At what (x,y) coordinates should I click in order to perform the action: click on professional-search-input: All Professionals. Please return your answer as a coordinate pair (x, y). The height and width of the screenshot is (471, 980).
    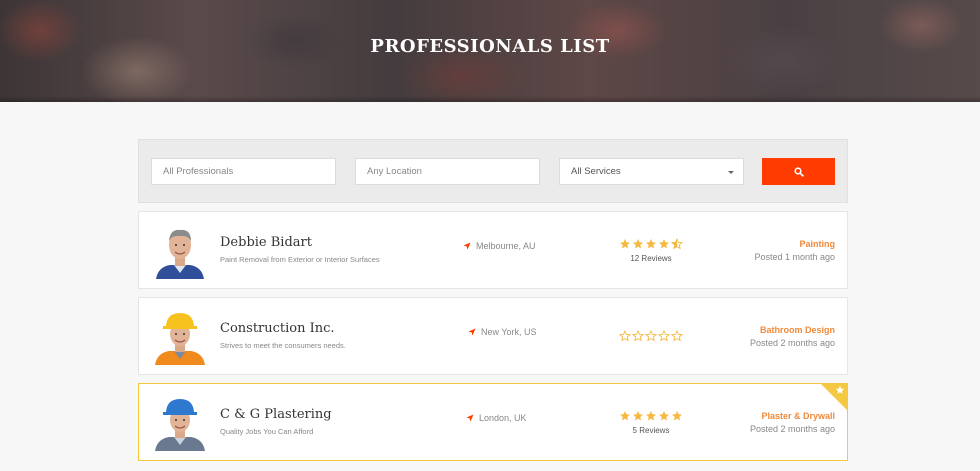
    Looking at the image, I should click on (243, 171).